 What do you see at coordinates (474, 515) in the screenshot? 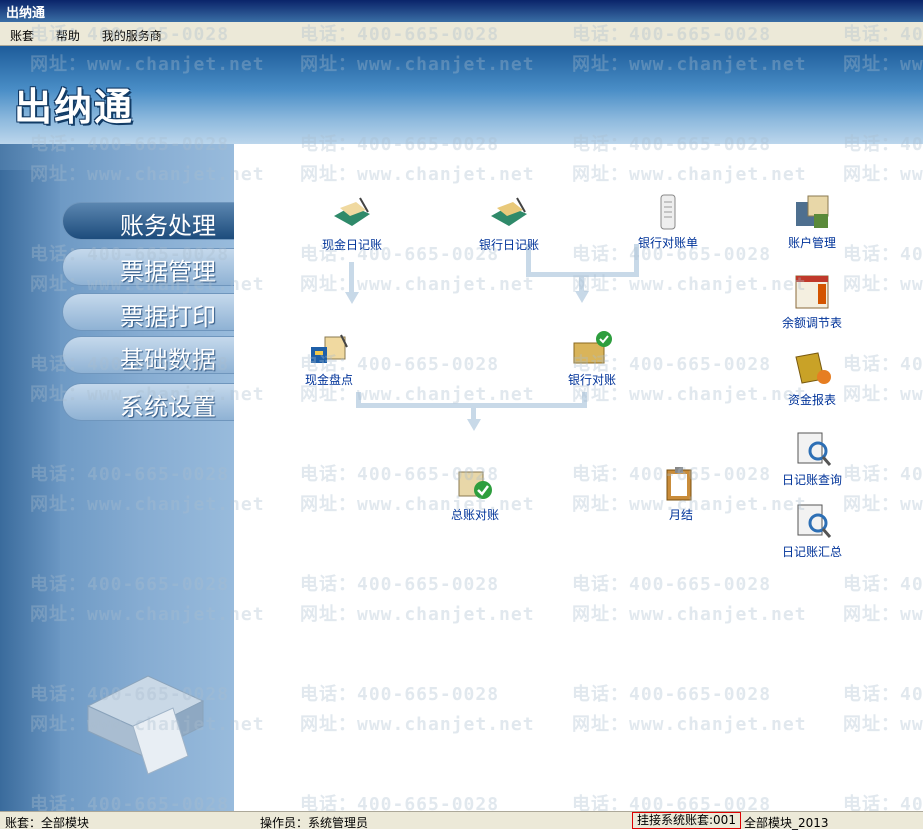
I see `ledger-reconcile-label: 总账对账` at bounding box center [474, 515].